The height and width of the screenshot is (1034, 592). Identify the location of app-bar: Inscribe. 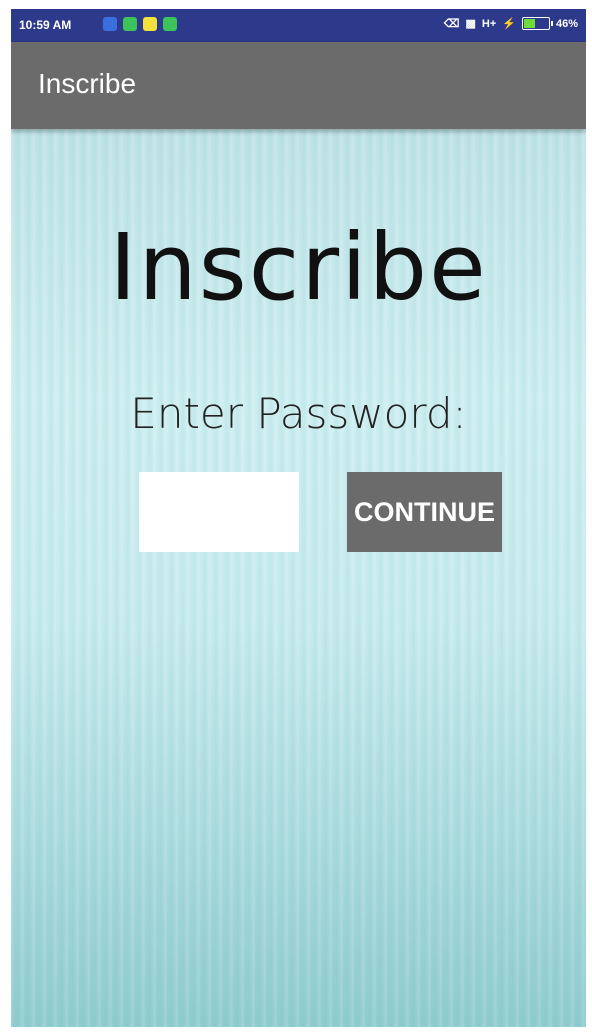
(298, 85).